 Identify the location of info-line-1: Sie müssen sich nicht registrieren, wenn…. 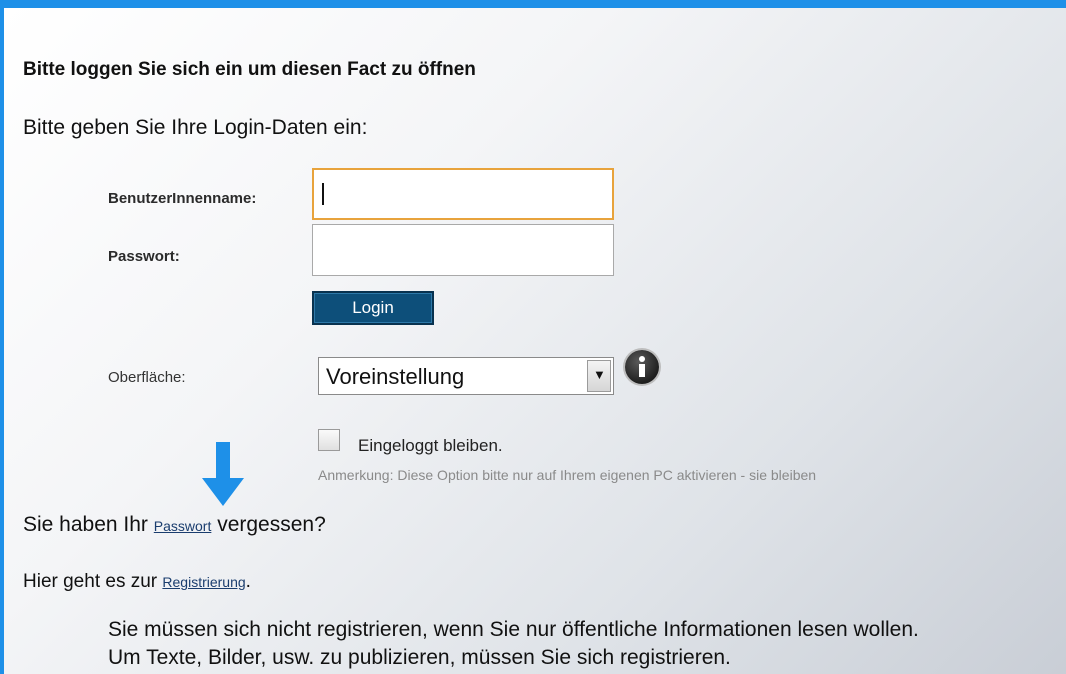
(513, 629).